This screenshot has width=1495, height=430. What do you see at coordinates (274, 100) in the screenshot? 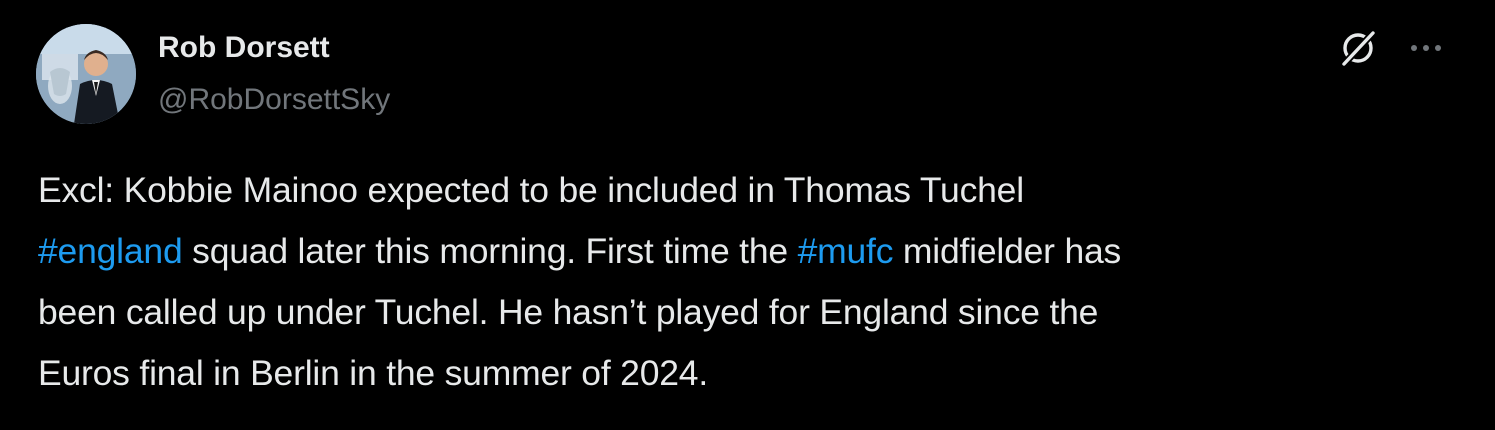
I see `author-handle: @RobDorsettSky` at bounding box center [274, 100].